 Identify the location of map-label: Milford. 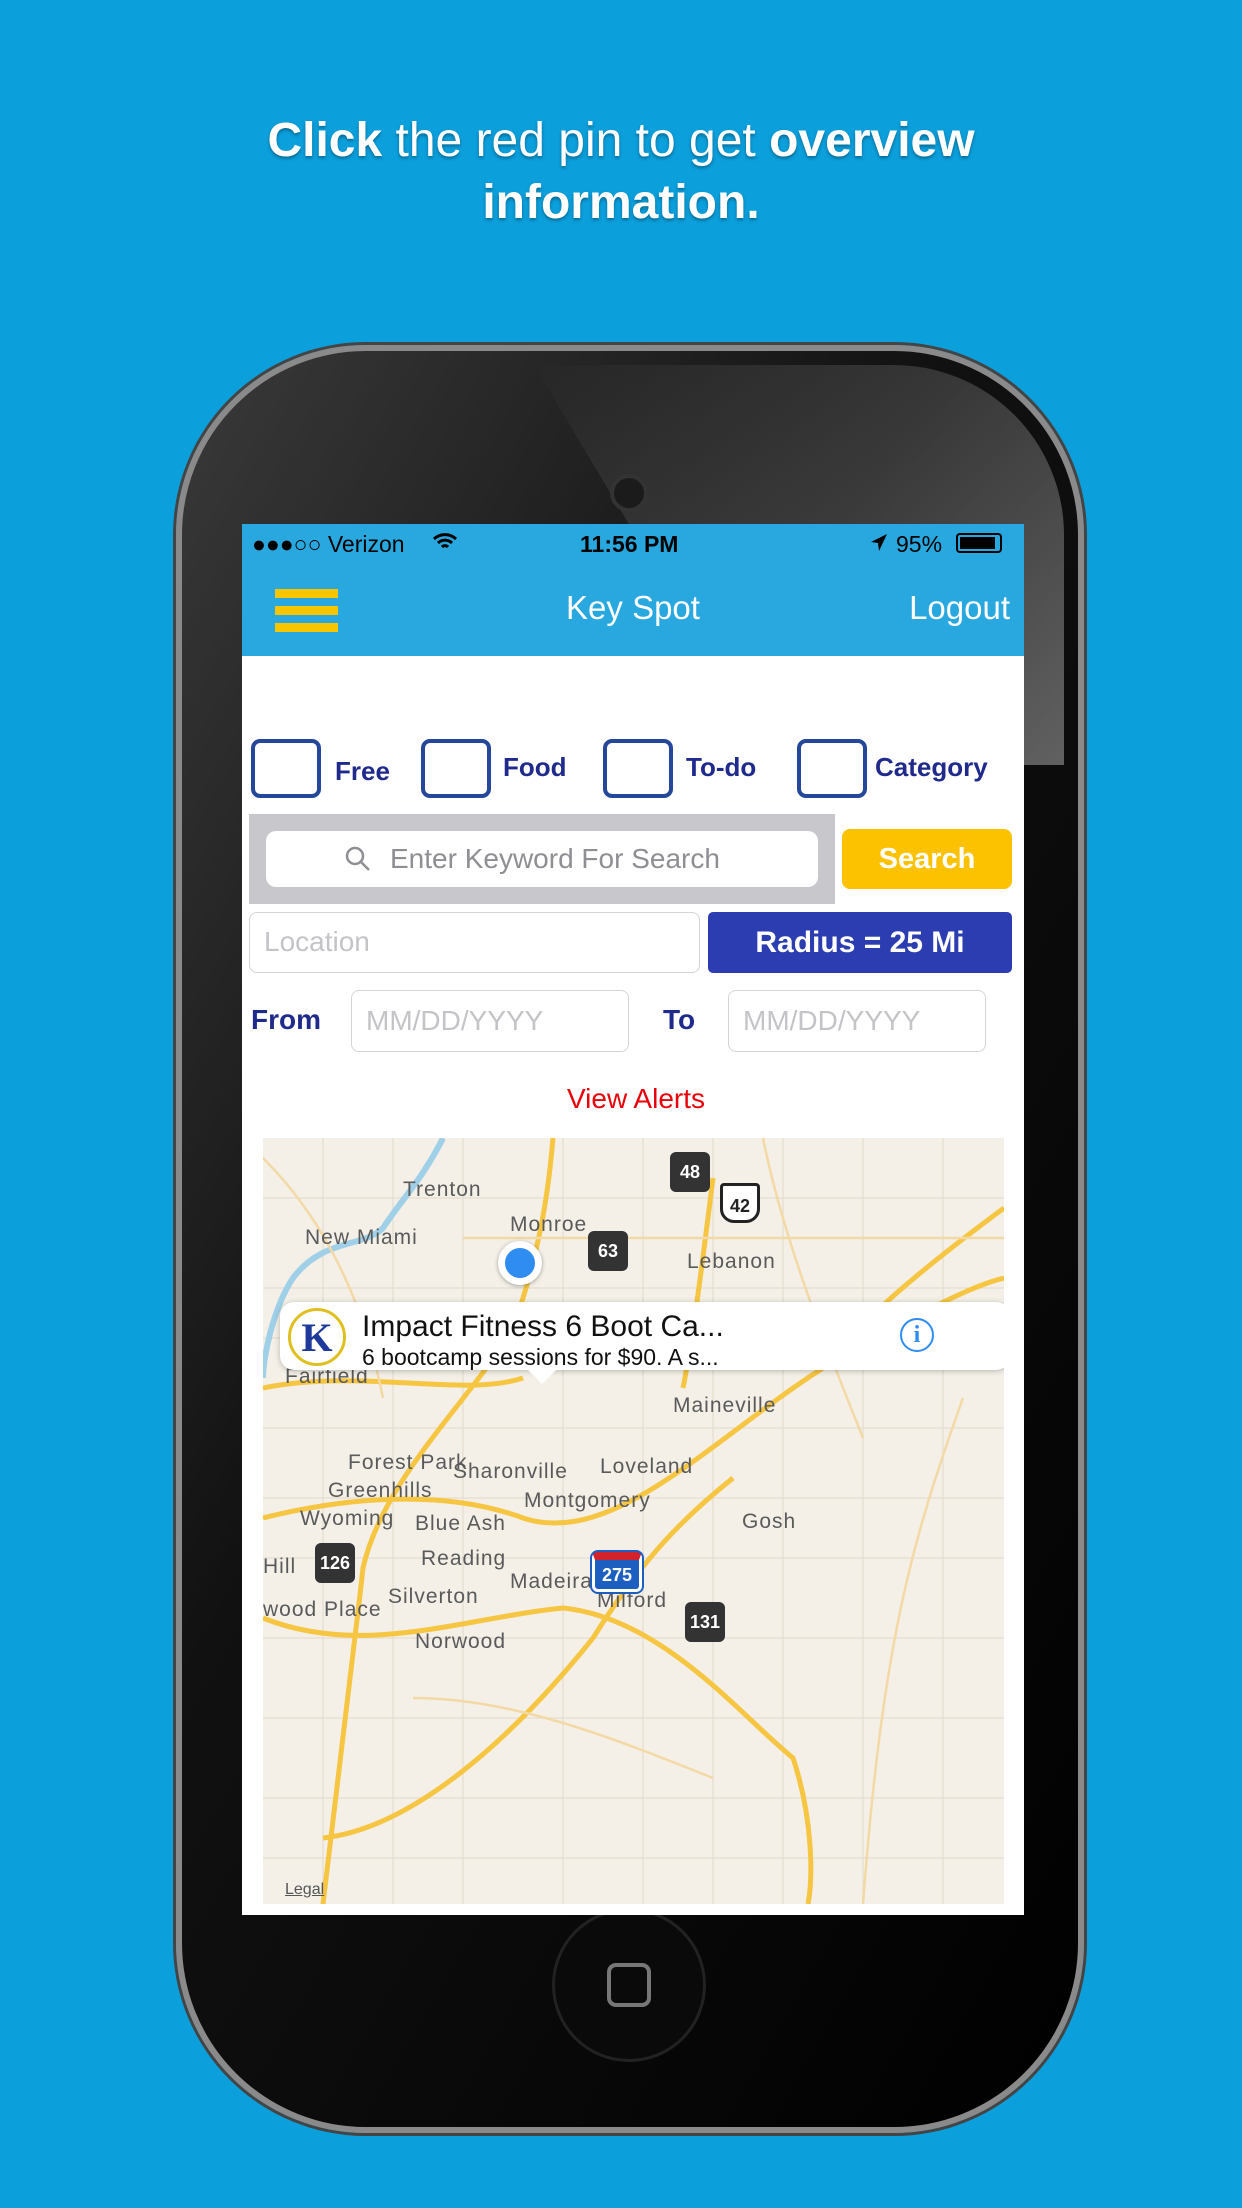
(632, 1600).